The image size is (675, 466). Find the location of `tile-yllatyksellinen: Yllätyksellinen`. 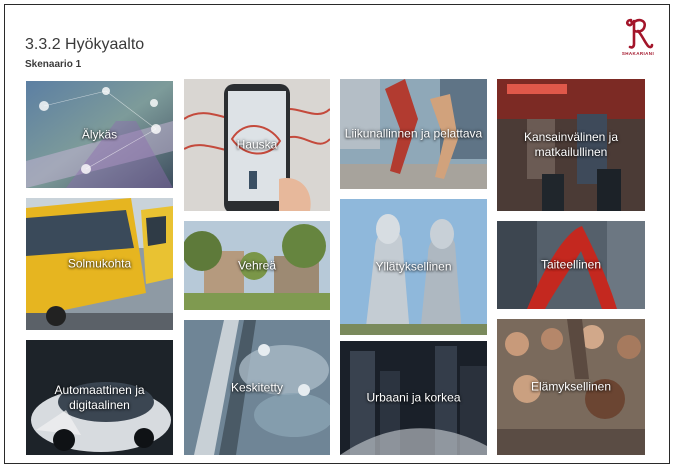

tile-yllatyksellinen: Yllätyksellinen is located at coordinates (413, 267).